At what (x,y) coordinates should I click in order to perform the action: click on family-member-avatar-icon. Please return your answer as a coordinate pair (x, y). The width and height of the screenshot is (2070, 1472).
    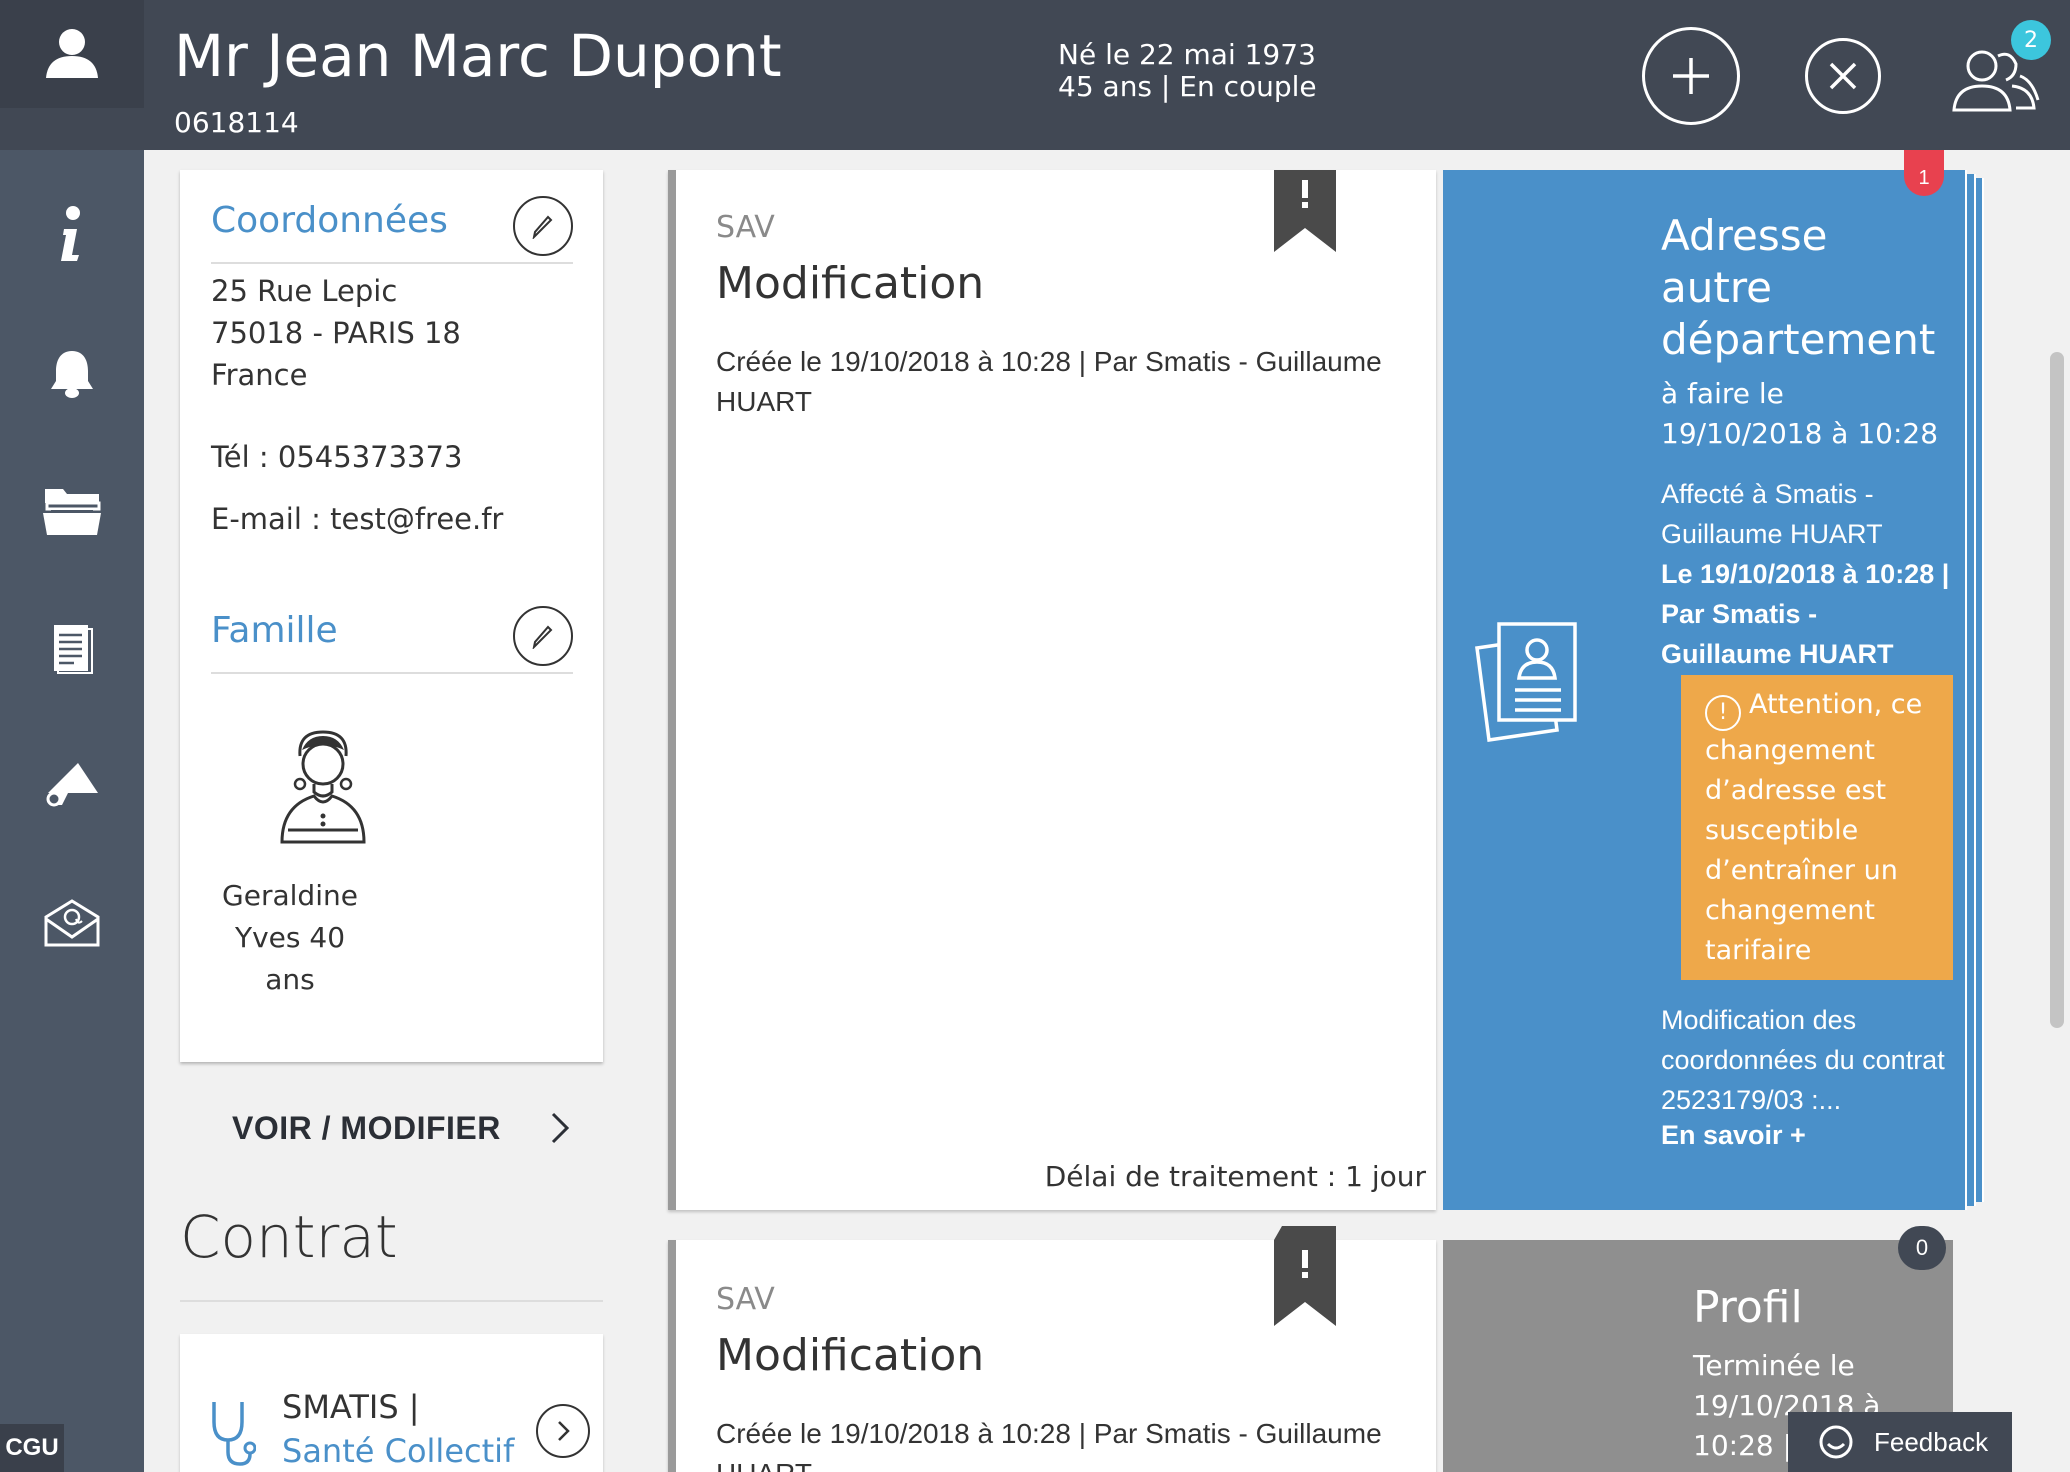
    Looking at the image, I should click on (323, 786).